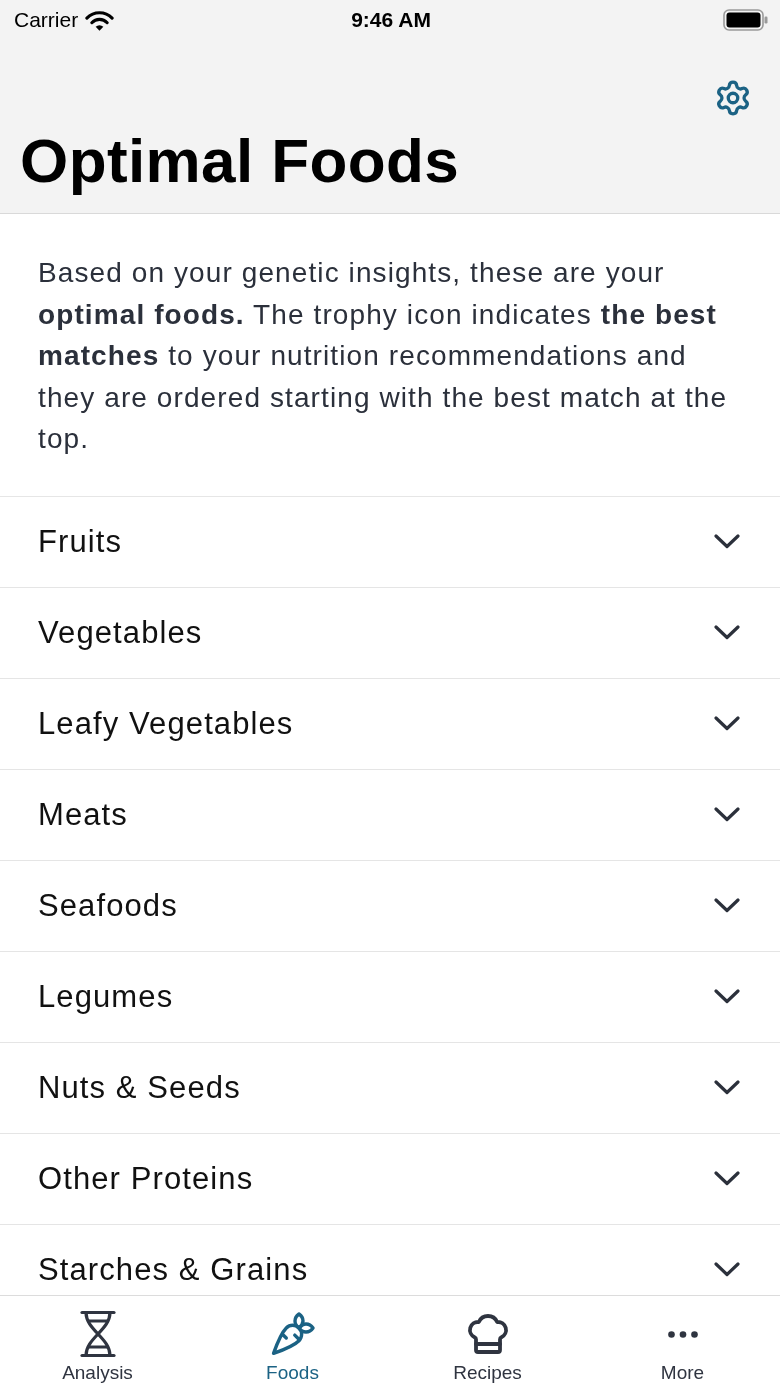  I want to click on page-title: Optimal Foods, so click(240, 161).